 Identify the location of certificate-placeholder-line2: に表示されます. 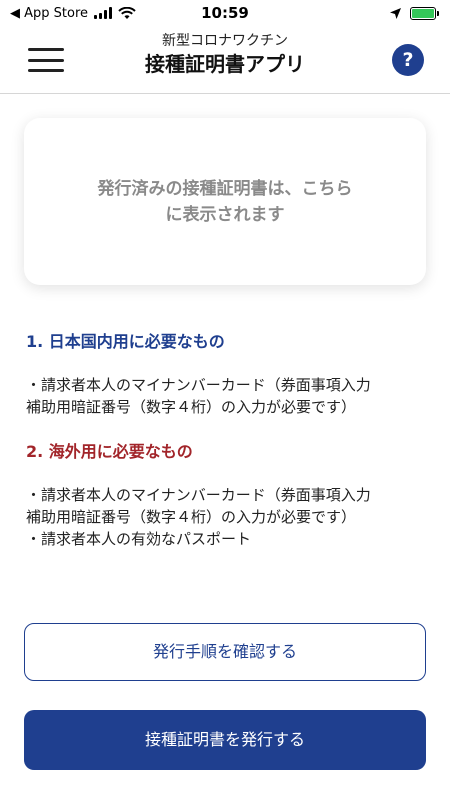
(225, 214).